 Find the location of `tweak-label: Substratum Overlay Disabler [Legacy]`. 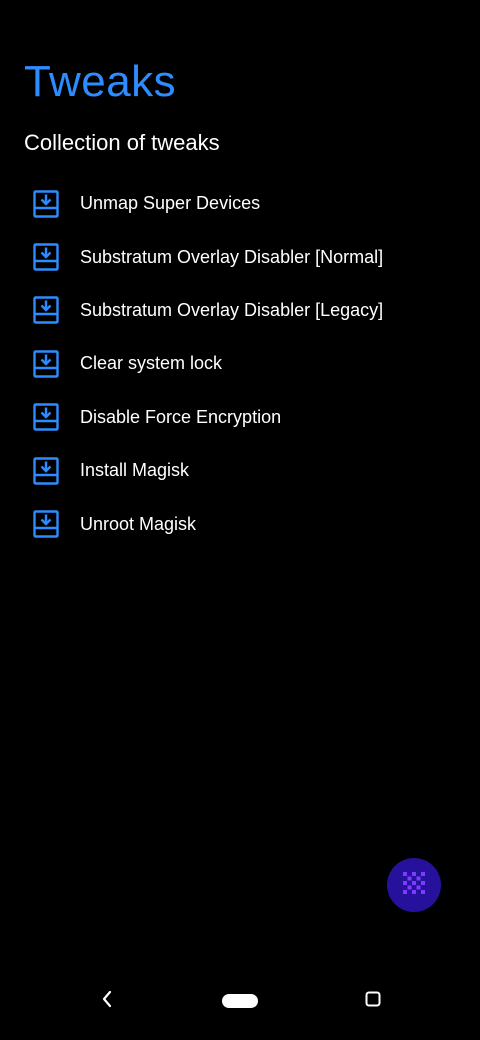

tweak-label: Substratum Overlay Disabler [Legacy] is located at coordinates (232, 309).